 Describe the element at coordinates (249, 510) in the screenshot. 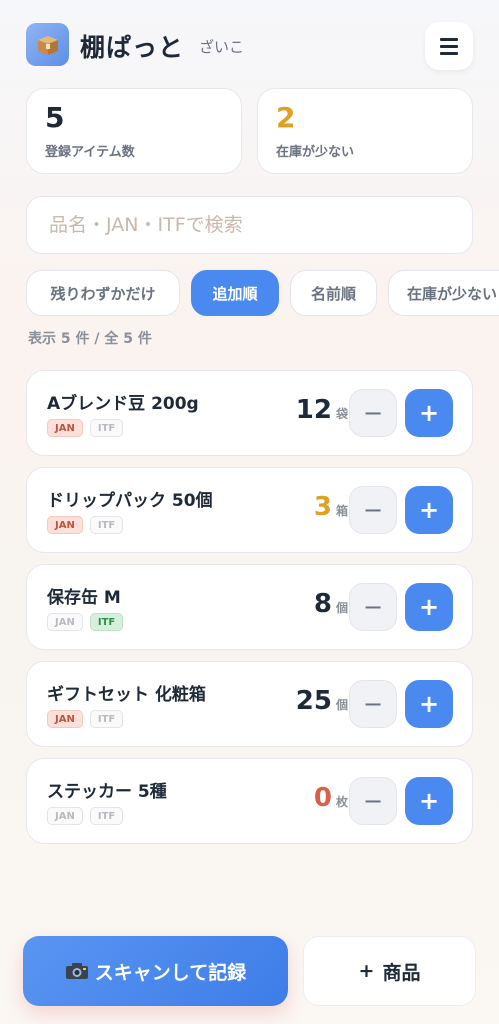

I see `item-card: ドリップパック 50個 JAN ITF 3 箱 − +` at that location.